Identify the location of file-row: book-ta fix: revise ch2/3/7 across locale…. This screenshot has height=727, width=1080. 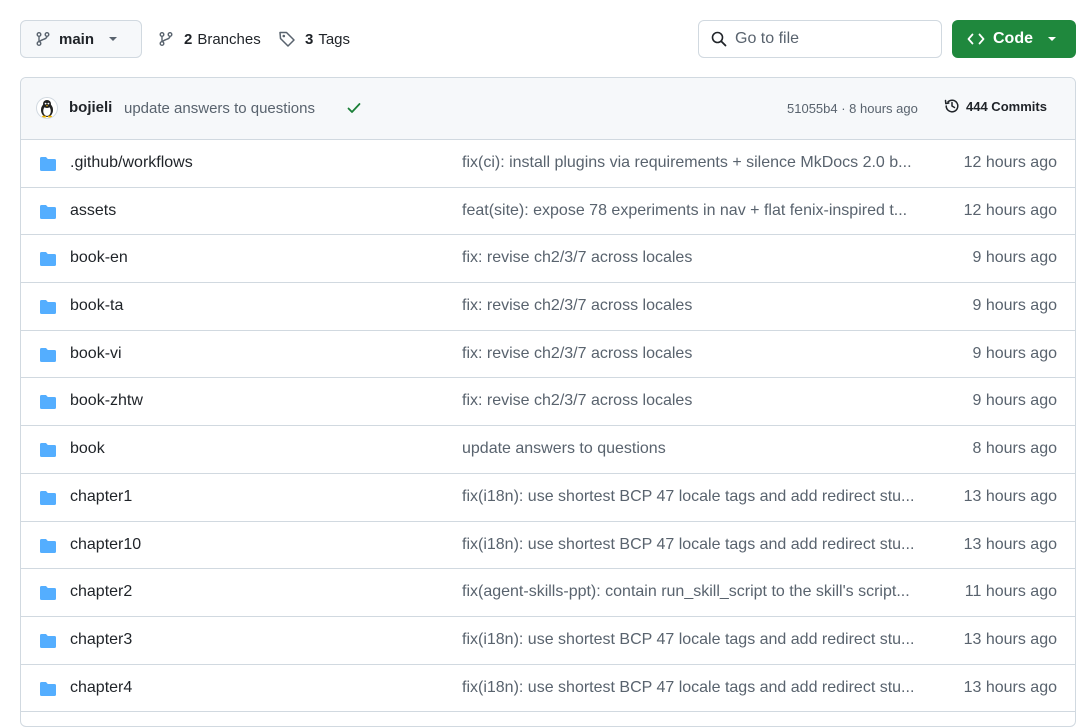
(548, 307).